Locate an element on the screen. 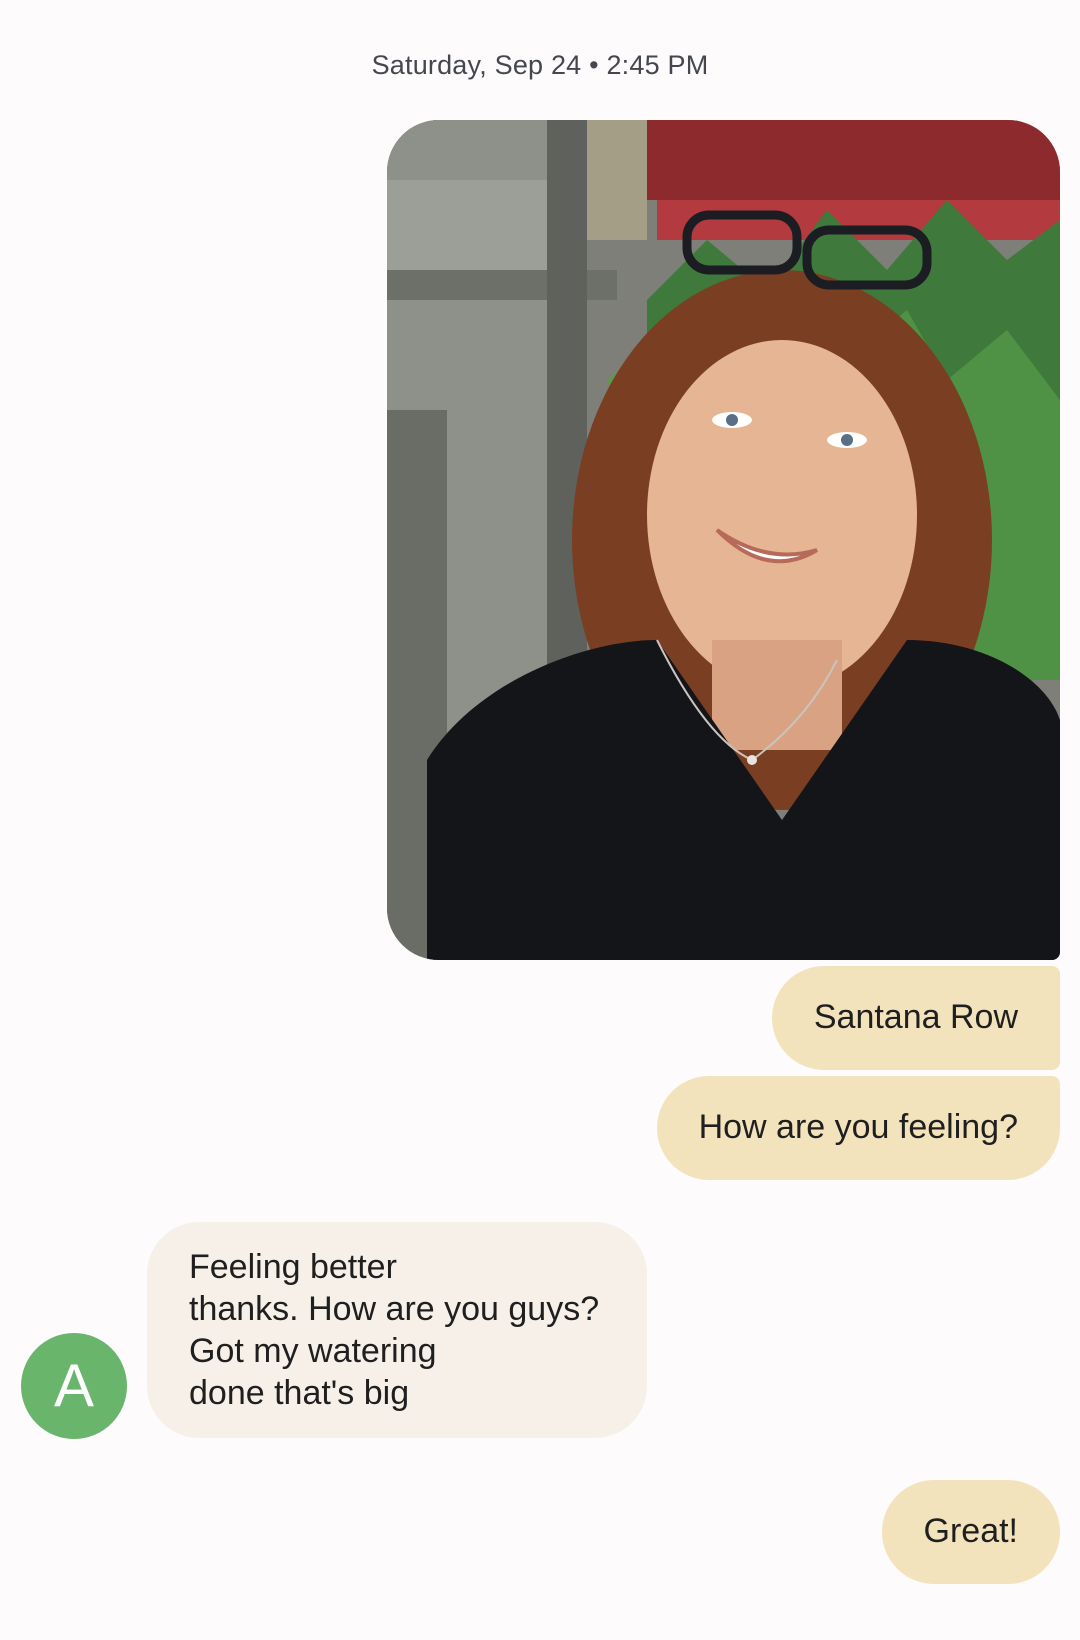 This screenshot has height=1640, width=1080. message-line: Got my watering is located at coordinates (313, 1351).